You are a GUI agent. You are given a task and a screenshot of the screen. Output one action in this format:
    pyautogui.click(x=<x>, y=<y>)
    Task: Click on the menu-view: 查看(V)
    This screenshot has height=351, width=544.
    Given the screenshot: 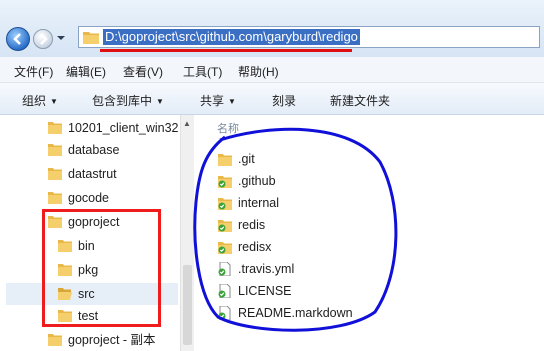 What is the action you would take?
    pyautogui.click(x=143, y=71)
    